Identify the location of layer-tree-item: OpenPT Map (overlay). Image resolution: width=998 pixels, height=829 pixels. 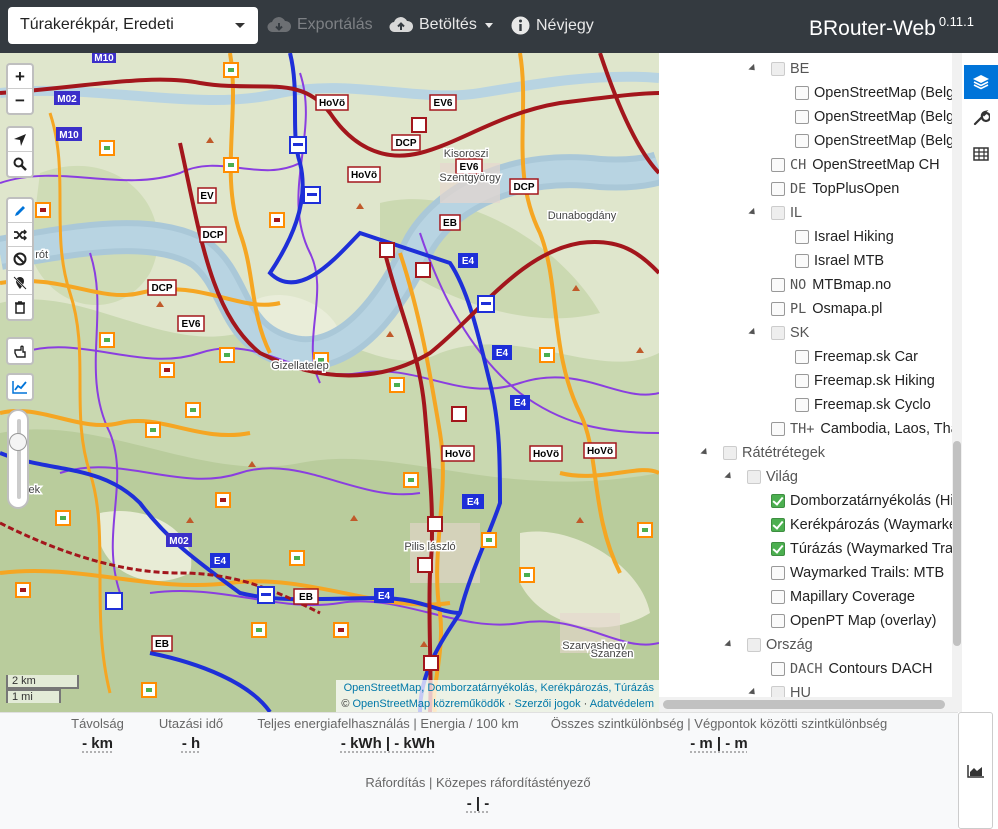
(853, 621).